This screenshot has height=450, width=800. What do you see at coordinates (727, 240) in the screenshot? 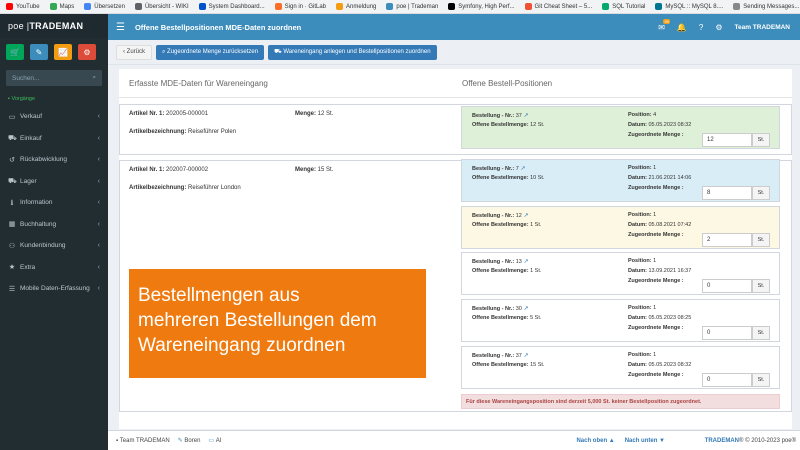
I see `assigned-quantity-input: 2` at bounding box center [727, 240].